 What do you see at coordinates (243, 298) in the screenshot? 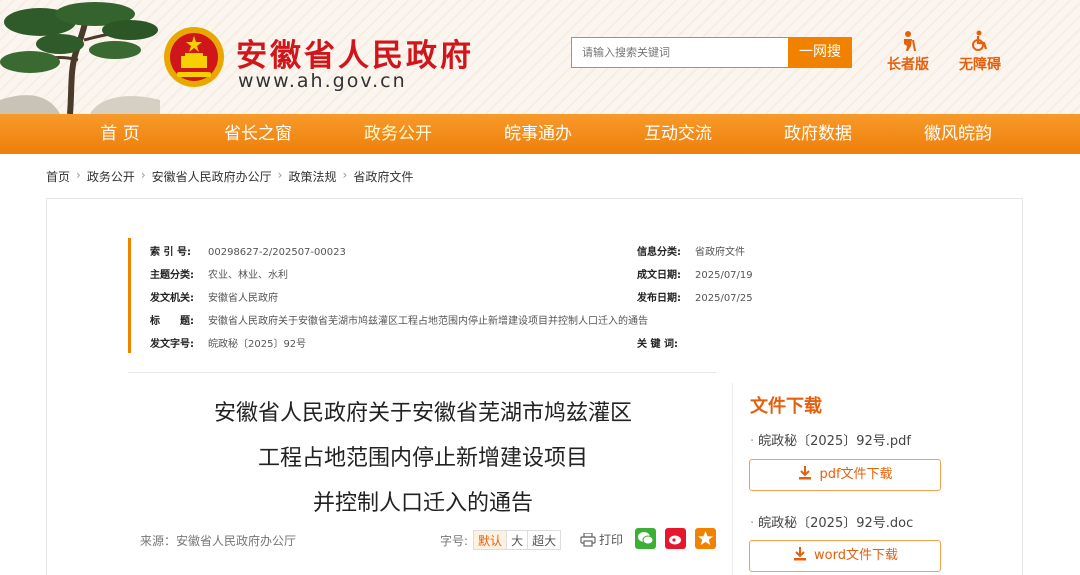
I see `meta-issuer-value: 安徽省人民政府` at bounding box center [243, 298].